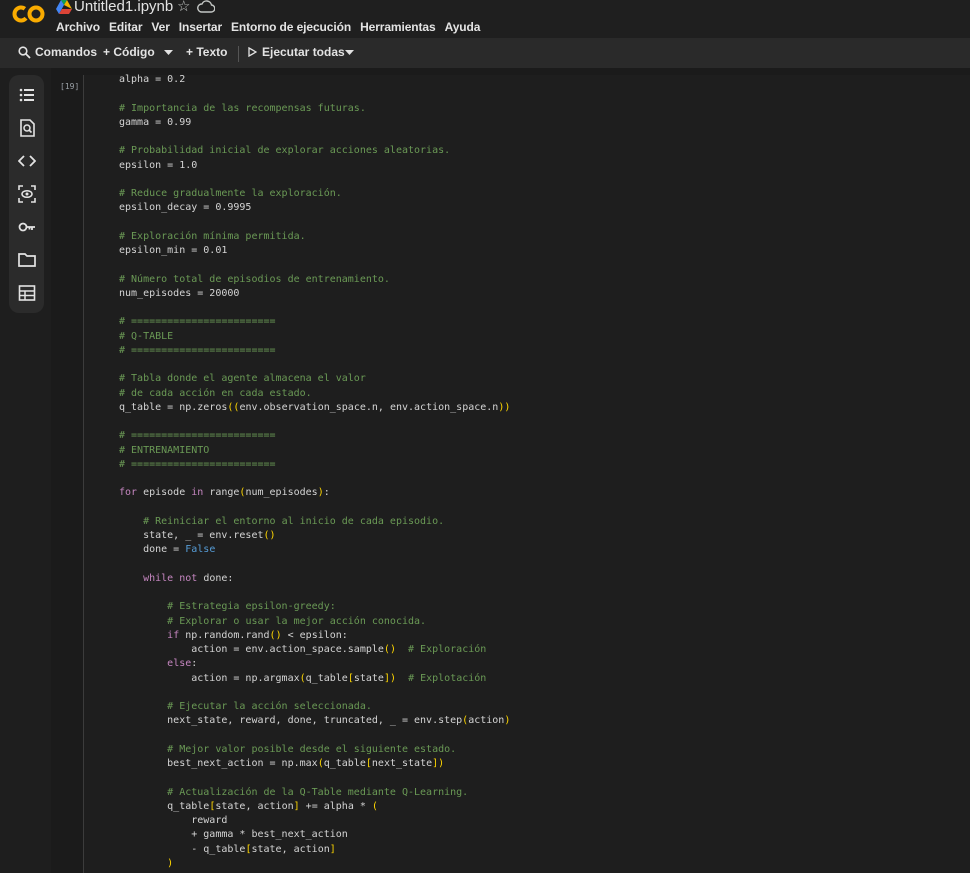 The width and height of the screenshot is (970, 873). I want to click on search-doc-icon, so click(27, 128).